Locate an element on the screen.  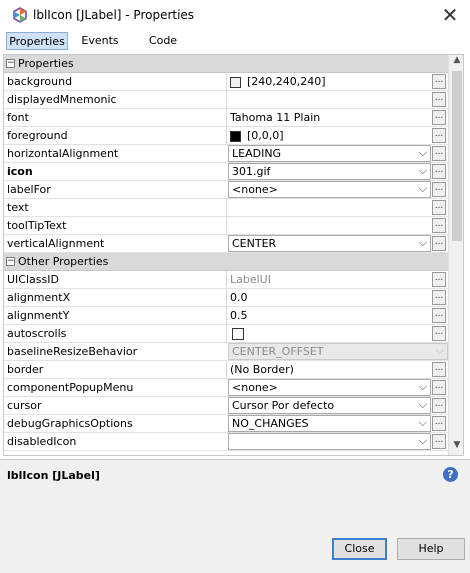
close-window-icon: ✕ is located at coordinates (450, 15).